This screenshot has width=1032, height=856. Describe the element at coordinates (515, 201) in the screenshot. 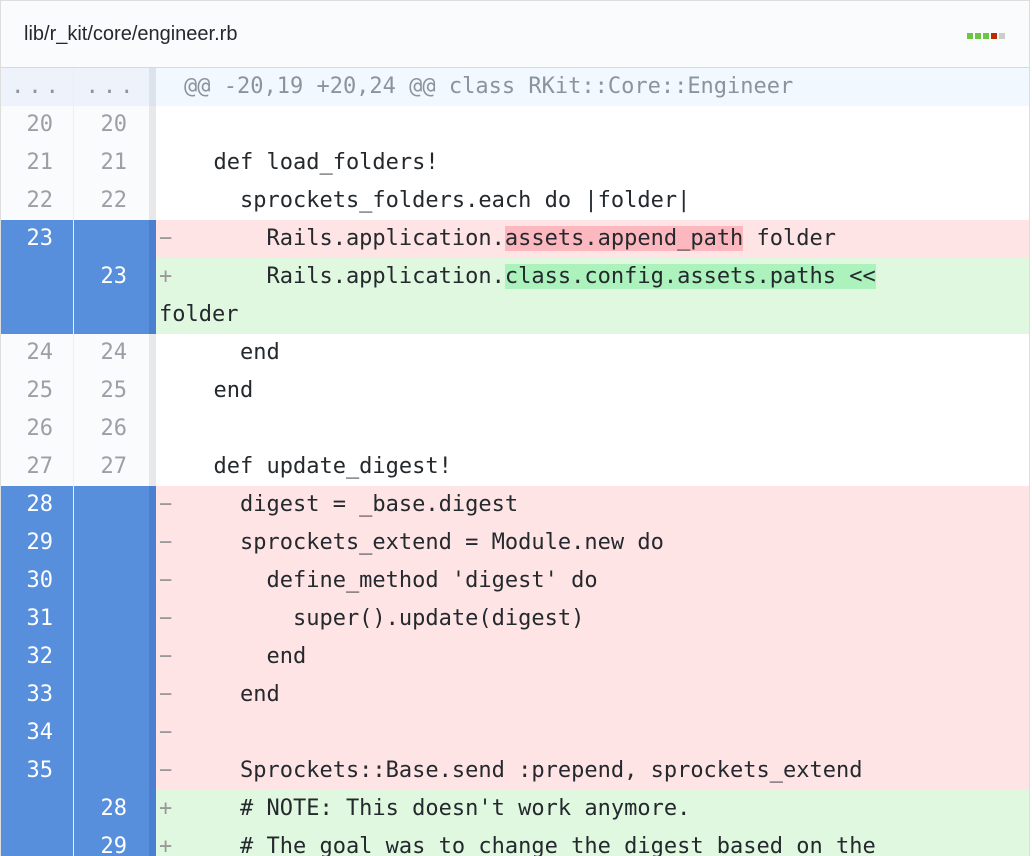

I see `context-line-row: 22 22 sprockets_folders.each do |folder|` at that location.